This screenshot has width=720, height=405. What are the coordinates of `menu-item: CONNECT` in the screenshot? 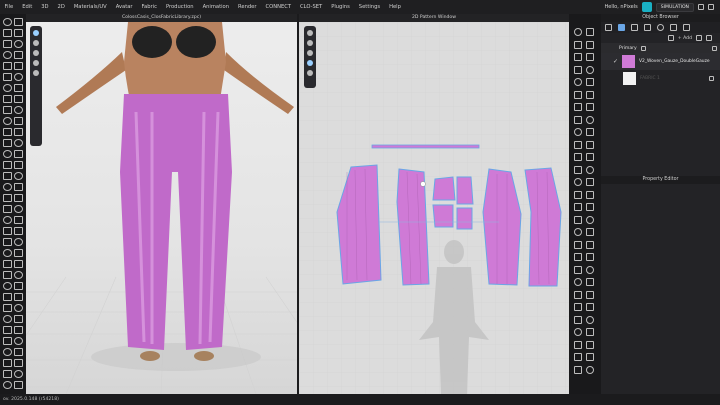 It's located at (278, 7).